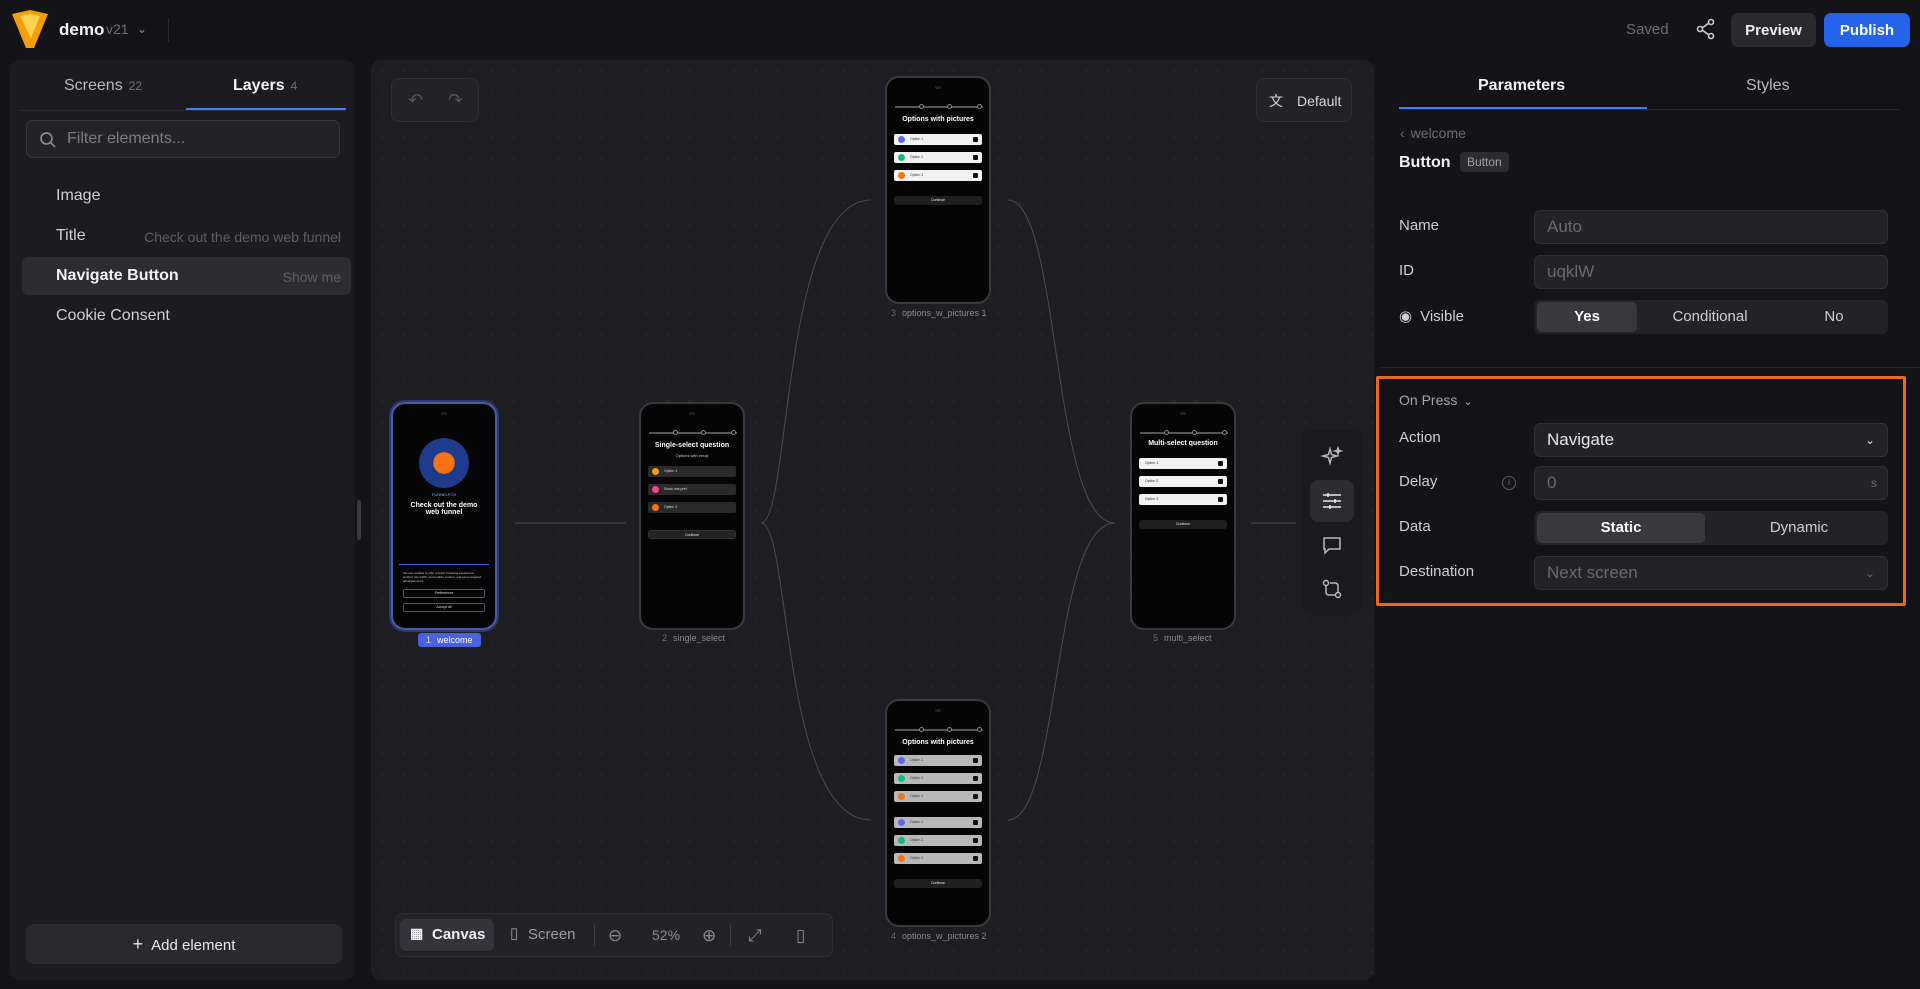 The image size is (1920, 989). Describe the element at coordinates (138, 943) in the screenshot. I see `plus-icon: +` at that location.